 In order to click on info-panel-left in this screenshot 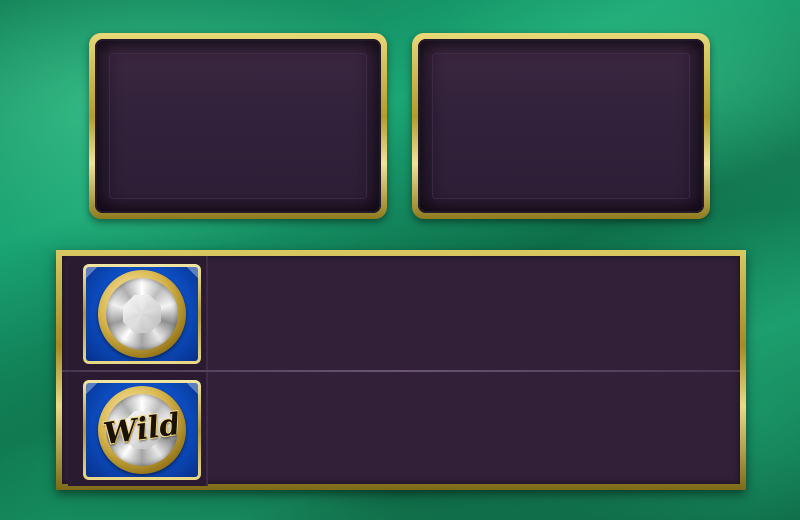, I will do `click(238, 126)`.